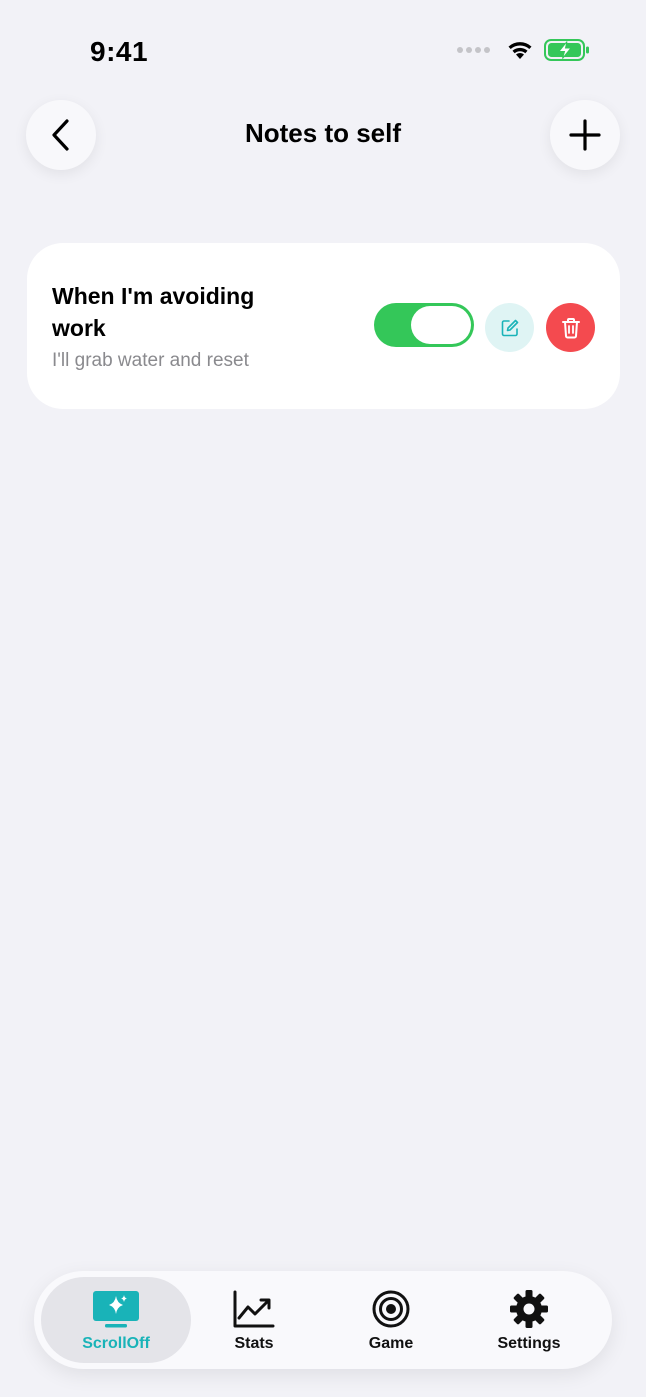 The height and width of the screenshot is (1397, 646). I want to click on tab-stats: Stats, so click(254, 1320).